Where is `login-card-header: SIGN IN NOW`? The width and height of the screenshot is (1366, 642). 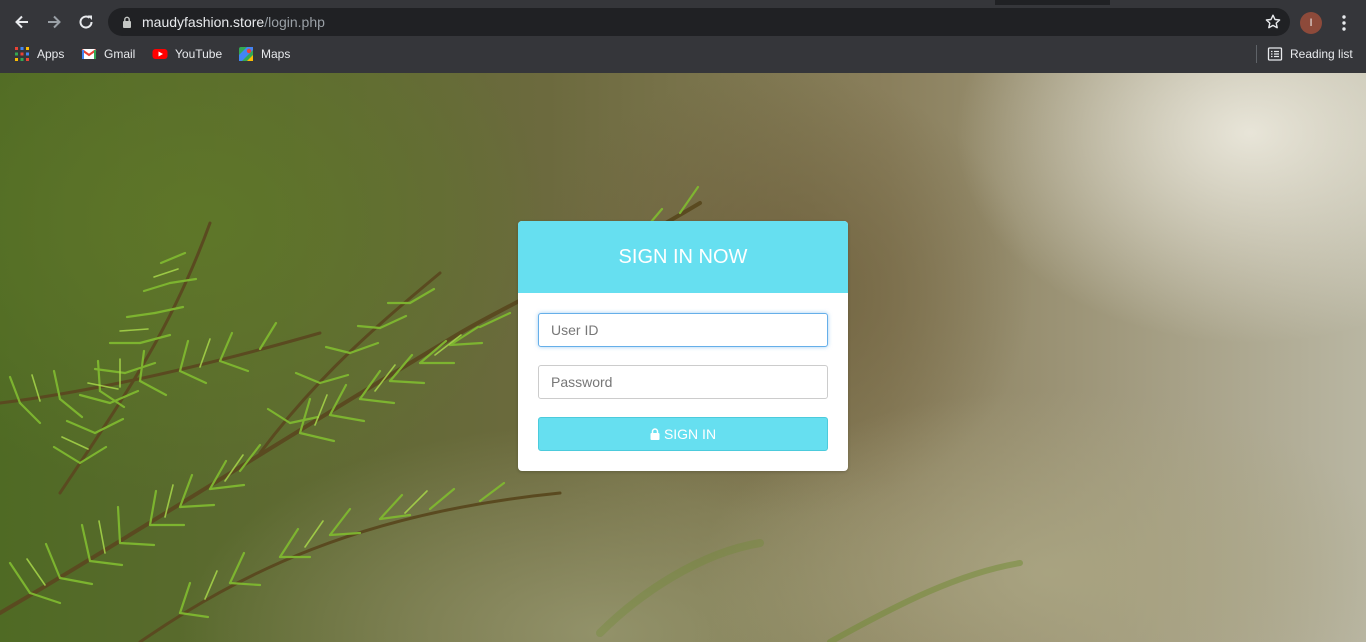
login-card-header: SIGN IN NOW is located at coordinates (683, 257).